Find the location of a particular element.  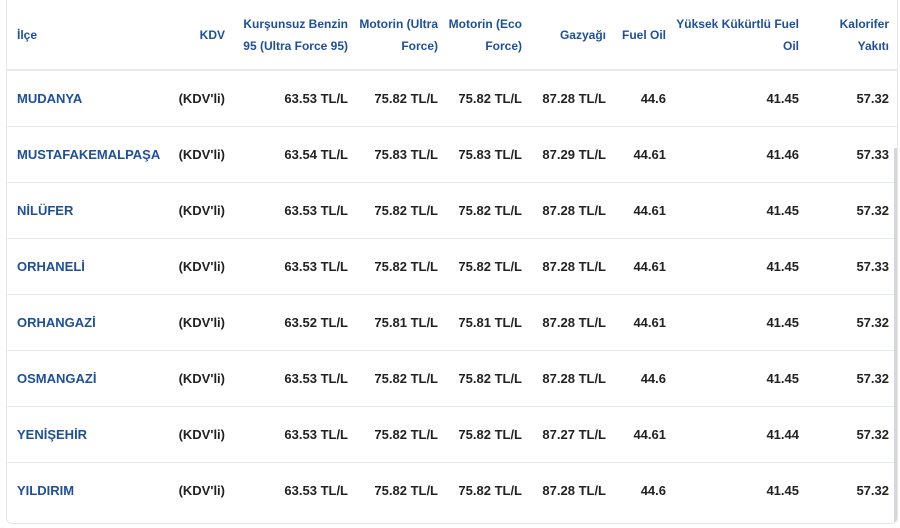

header-high-sulfur-fuel-oil: Yüksek Kükürtlü Fuel Oil is located at coordinates (742, 35).